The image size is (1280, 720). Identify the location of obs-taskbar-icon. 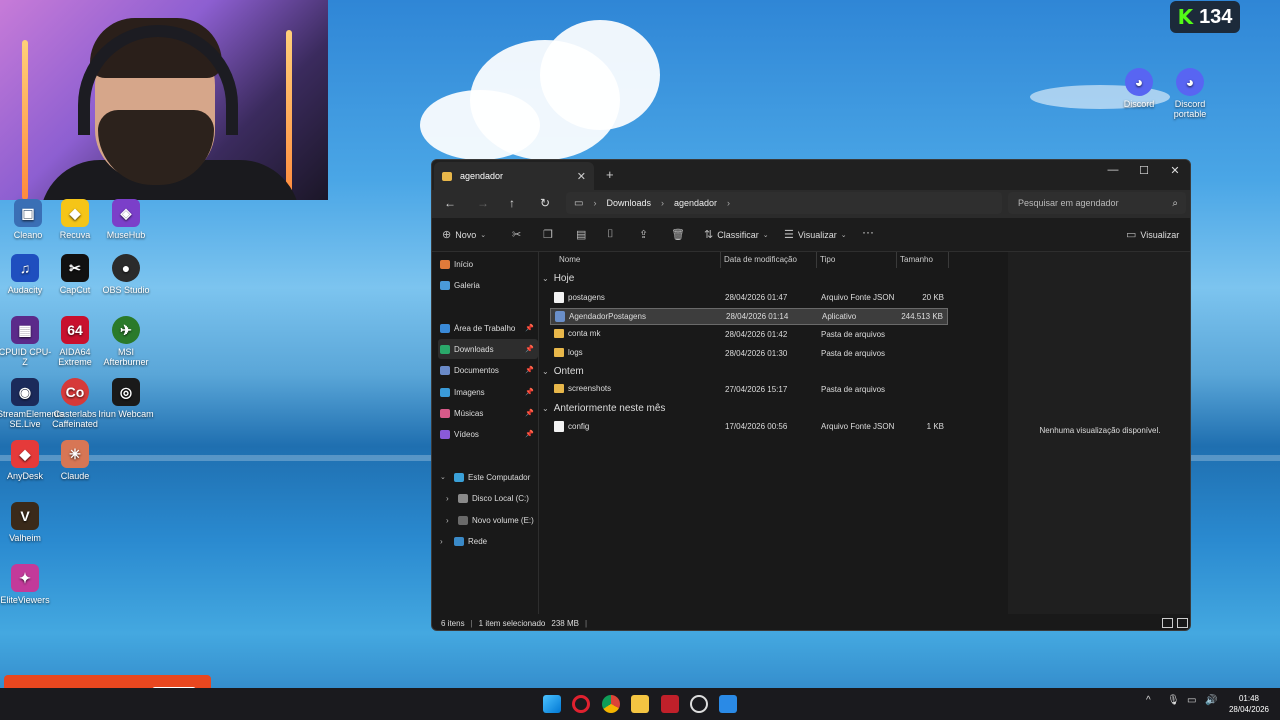
(699, 704).